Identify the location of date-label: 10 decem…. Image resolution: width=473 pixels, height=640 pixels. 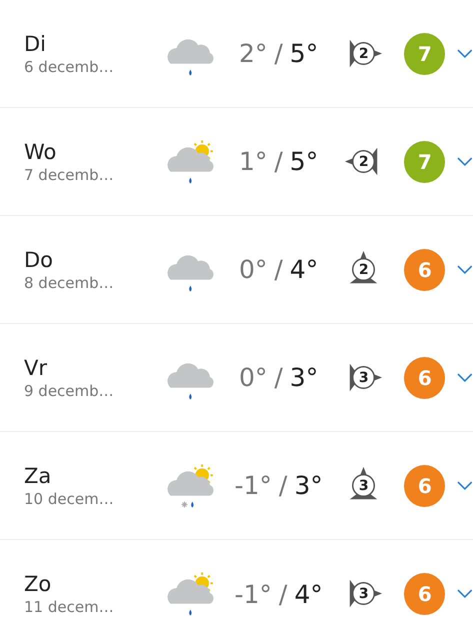
(69, 499).